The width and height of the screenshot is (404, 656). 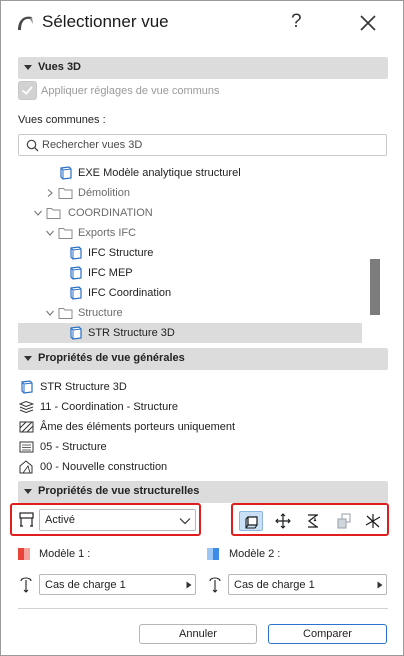 What do you see at coordinates (119, 491) in the screenshot?
I see `section-label: Propriétés de vue structurelles` at bounding box center [119, 491].